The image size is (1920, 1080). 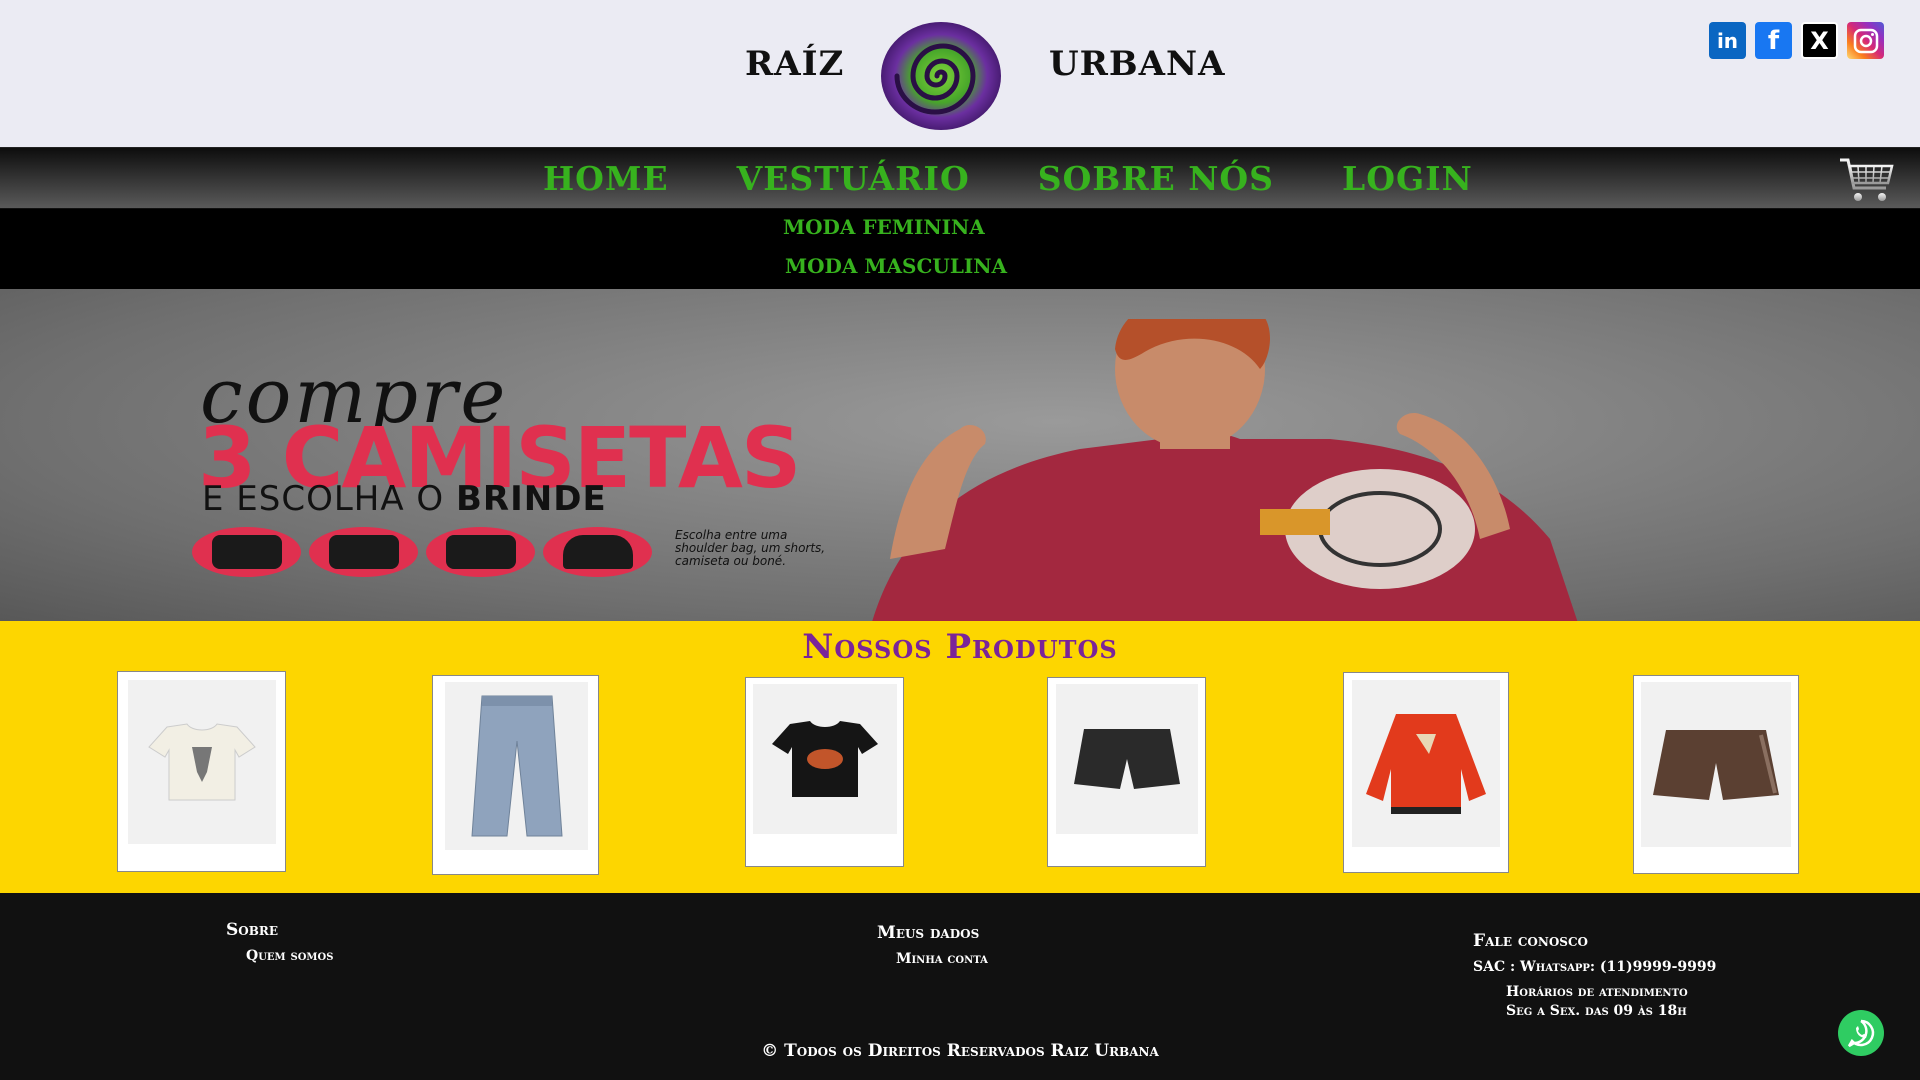 I want to click on whatsapp-glyph, so click(x=1861, y=1033).